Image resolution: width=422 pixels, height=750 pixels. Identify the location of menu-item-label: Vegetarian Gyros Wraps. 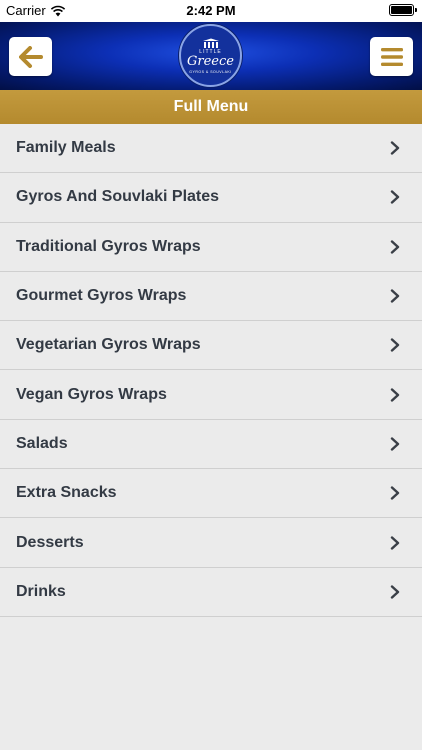
(108, 345).